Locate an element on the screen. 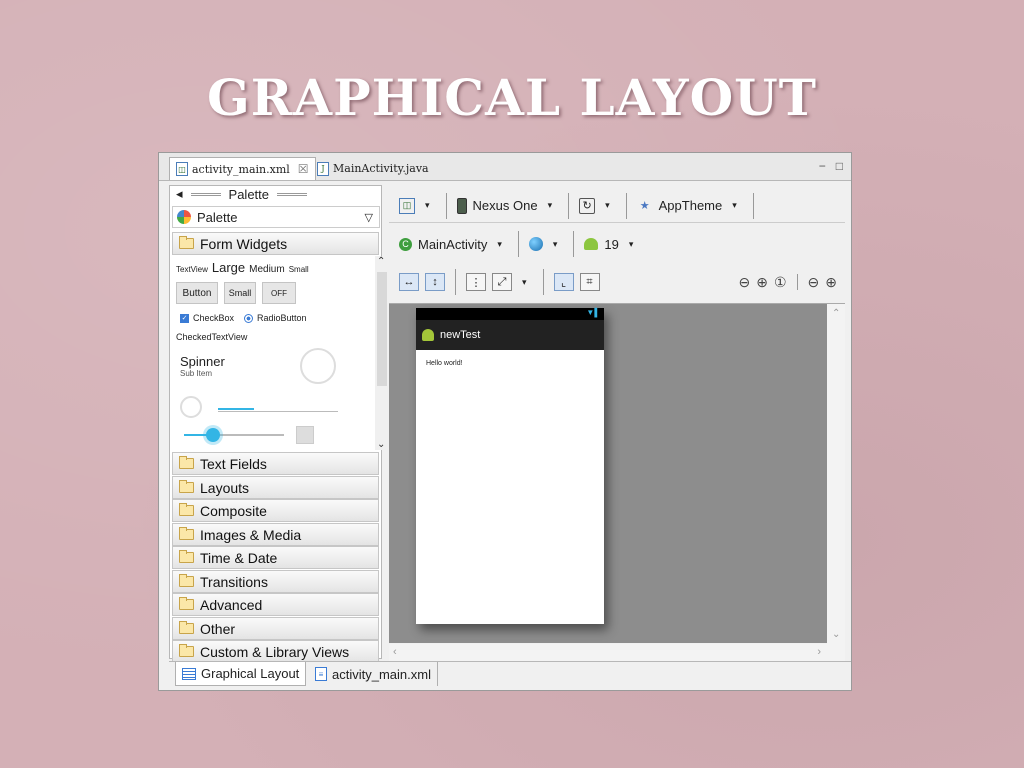 The image size is (1024, 768). scroll-thumb is located at coordinates (382, 329).